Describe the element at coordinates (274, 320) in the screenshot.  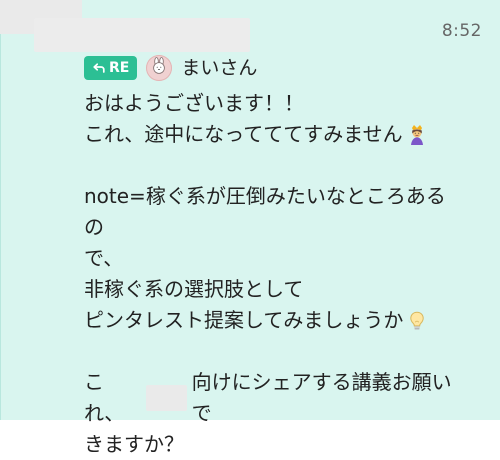
I see `message-line-7: ピンタレスト提案してみましょうか` at that location.